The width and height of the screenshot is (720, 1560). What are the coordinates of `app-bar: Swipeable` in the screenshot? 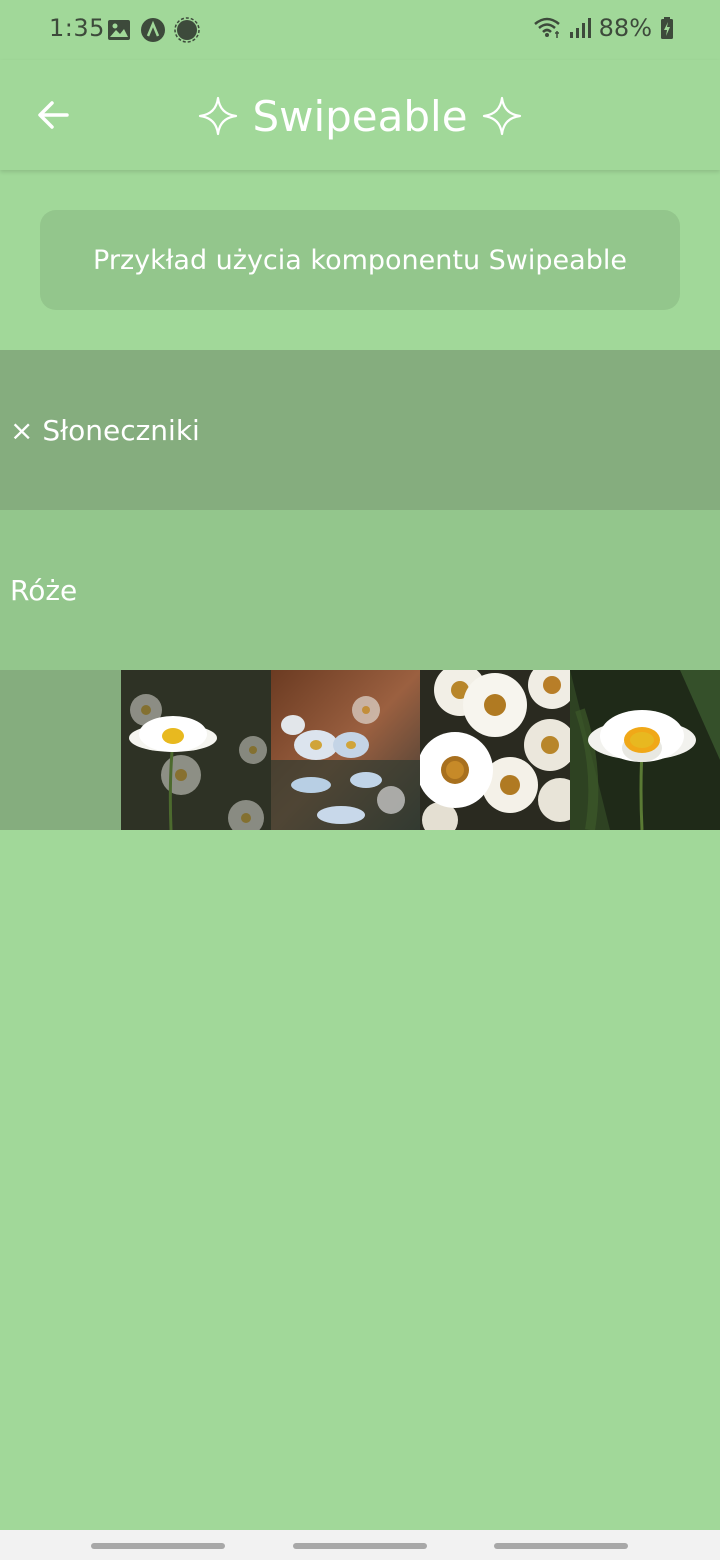 It's located at (360, 115).